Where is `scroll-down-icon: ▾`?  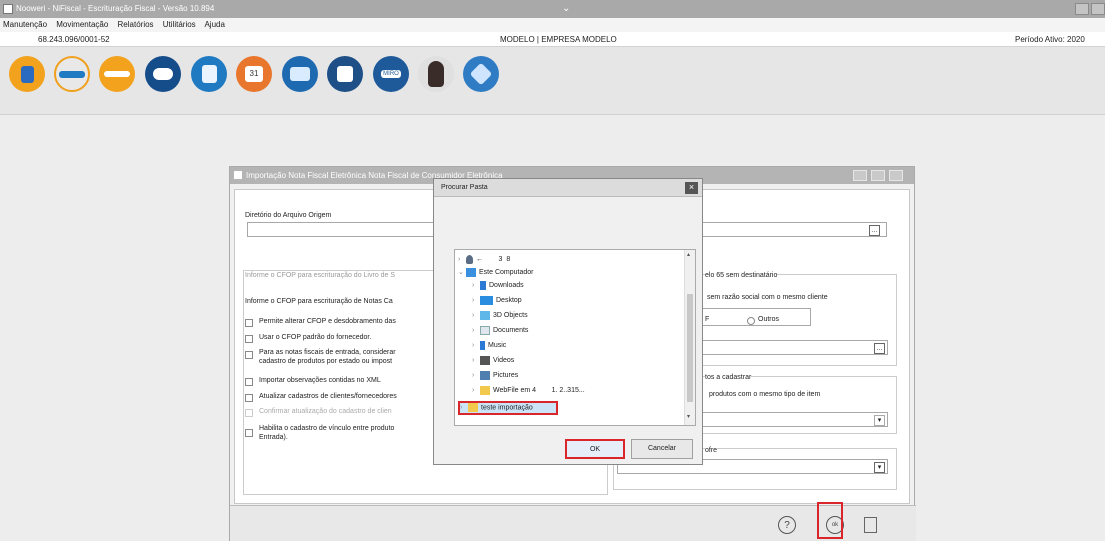 scroll-down-icon: ▾ is located at coordinates (688, 416).